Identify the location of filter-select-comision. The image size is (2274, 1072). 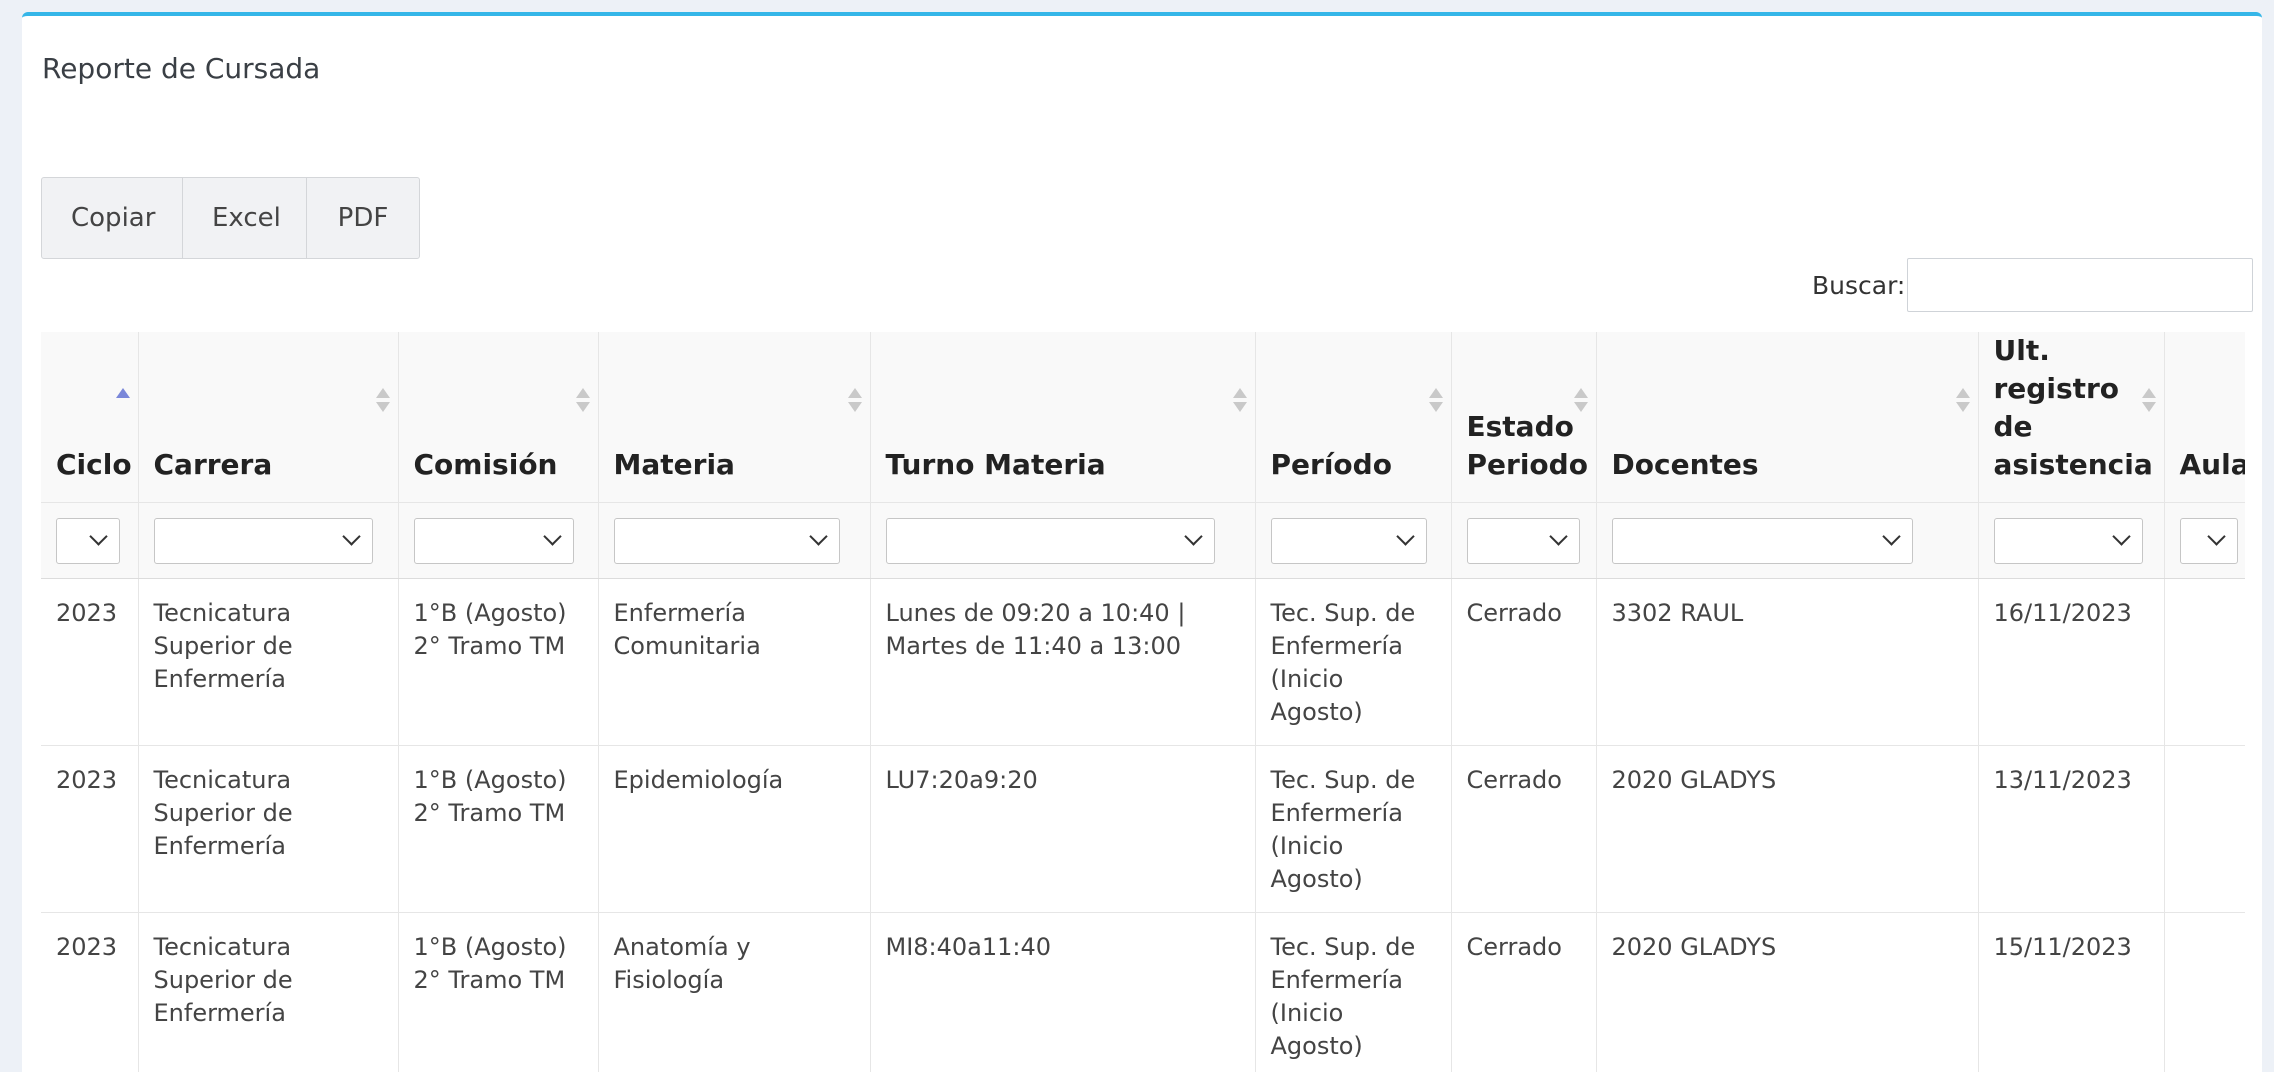
(494, 541).